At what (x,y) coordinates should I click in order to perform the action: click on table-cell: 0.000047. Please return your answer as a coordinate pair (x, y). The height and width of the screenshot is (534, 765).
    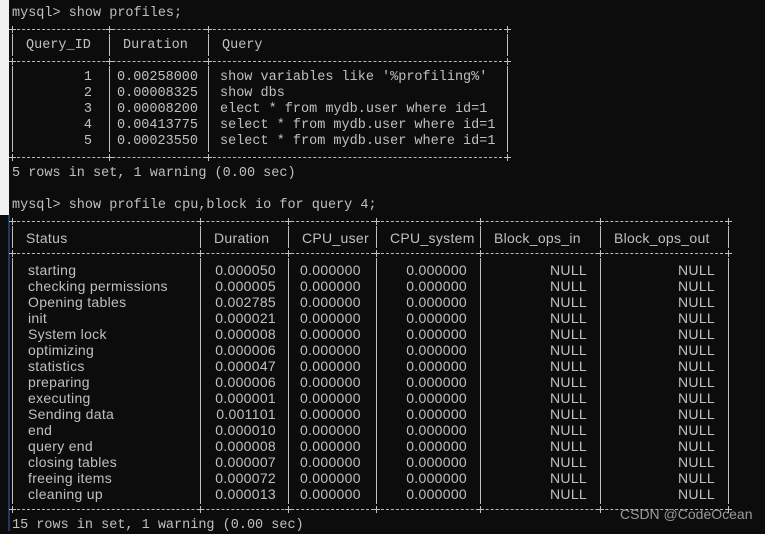
    Looking at the image, I should click on (245, 366).